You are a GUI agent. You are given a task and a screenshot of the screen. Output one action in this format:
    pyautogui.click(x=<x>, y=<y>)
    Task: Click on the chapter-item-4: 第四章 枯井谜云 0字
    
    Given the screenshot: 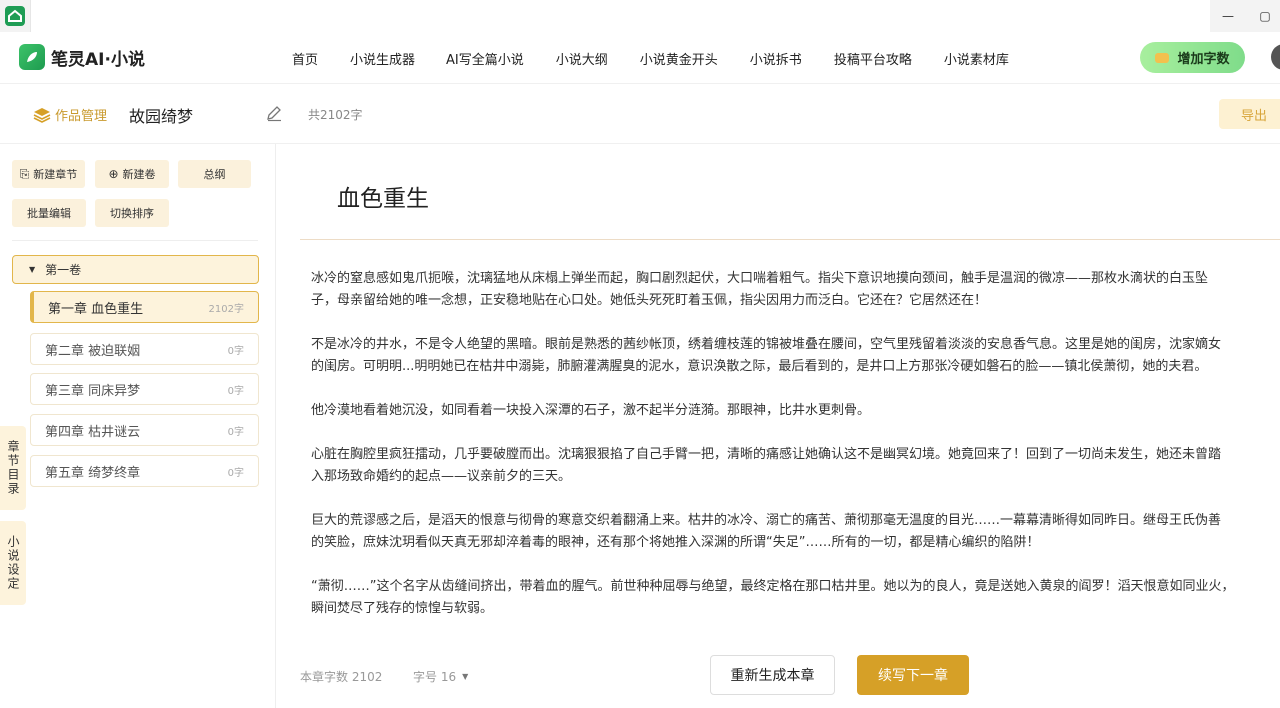 What is the action you would take?
    pyautogui.click(x=144, y=430)
    